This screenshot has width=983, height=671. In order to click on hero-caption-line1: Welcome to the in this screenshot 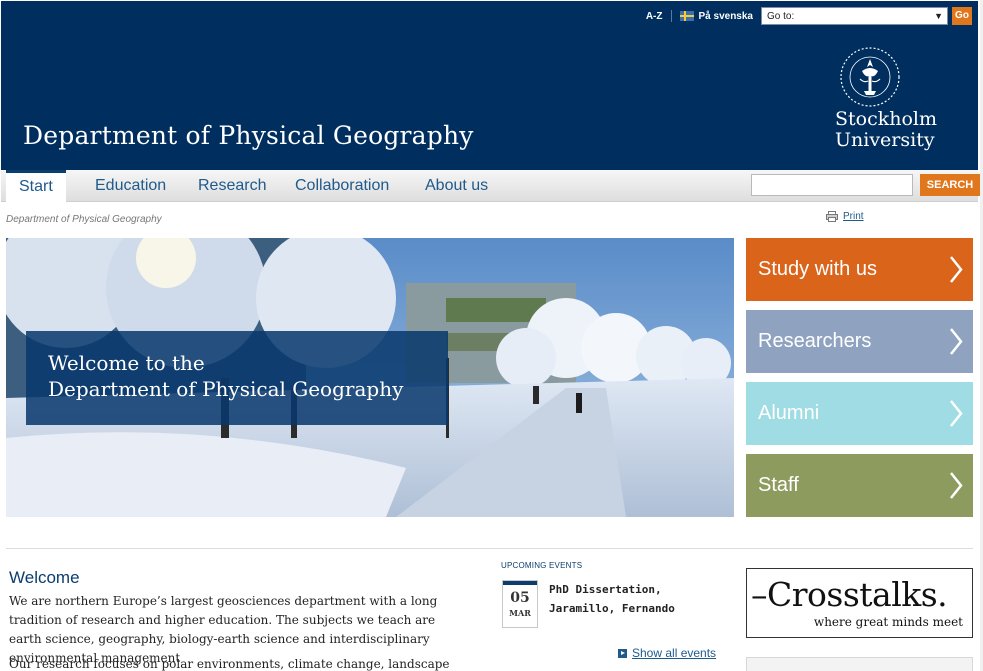, I will do `click(126, 363)`.